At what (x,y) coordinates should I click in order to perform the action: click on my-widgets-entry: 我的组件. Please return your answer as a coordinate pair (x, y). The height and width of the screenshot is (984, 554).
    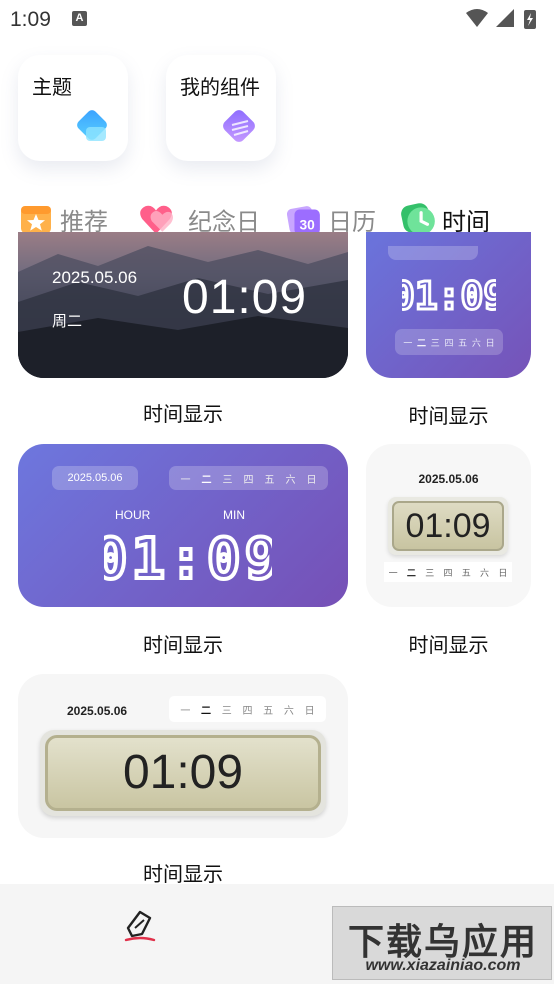
    Looking at the image, I should click on (221, 108).